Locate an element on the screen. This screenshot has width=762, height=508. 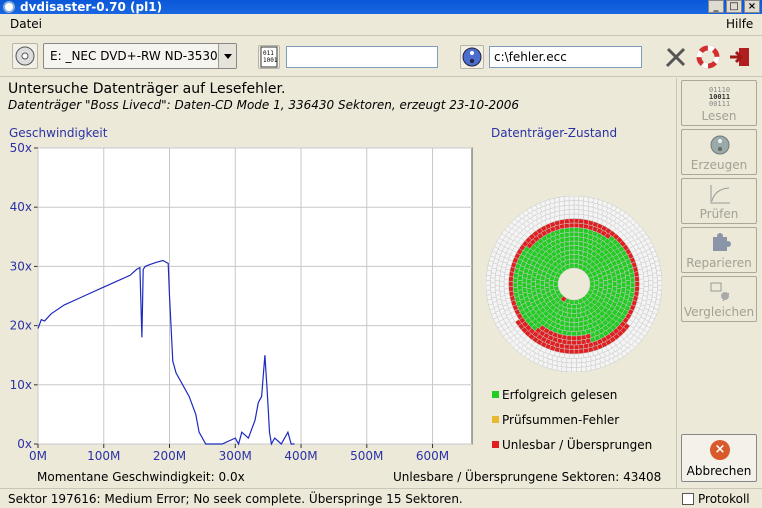
drive-select-value: E: _NEC DVD+-RW ND-3530A is located at coordinates (138, 56).